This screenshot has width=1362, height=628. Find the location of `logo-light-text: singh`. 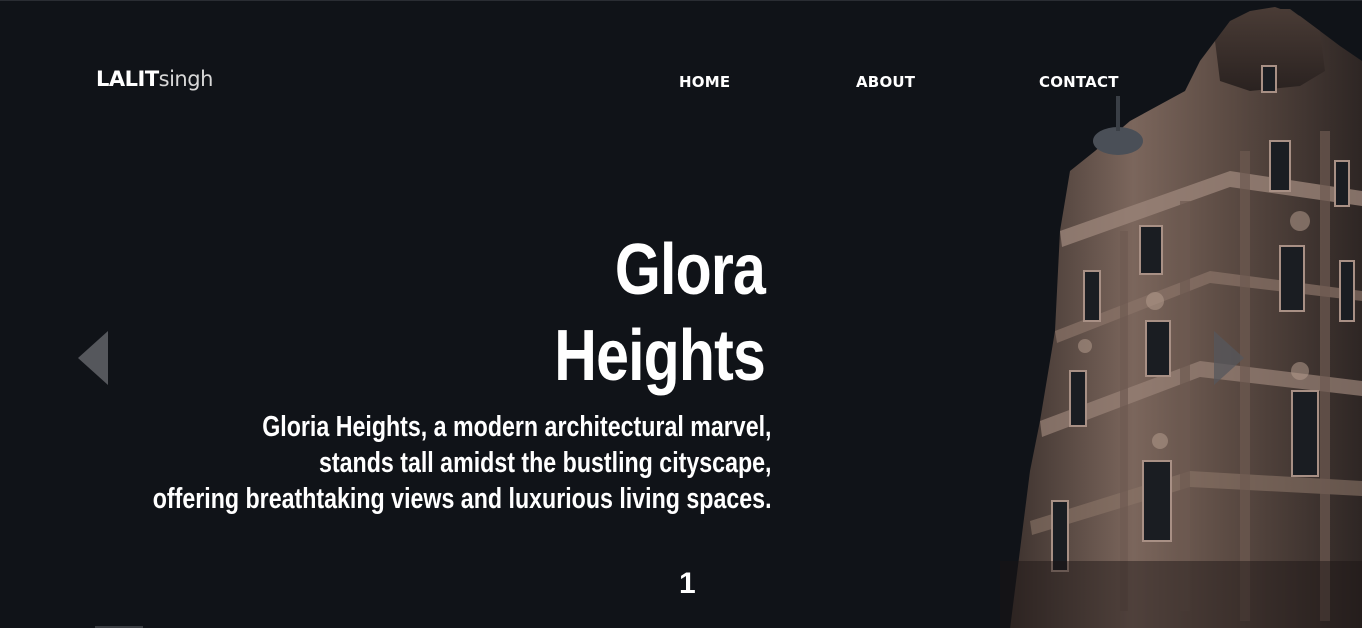

logo-light-text: singh is located at coordinates (186, 79).